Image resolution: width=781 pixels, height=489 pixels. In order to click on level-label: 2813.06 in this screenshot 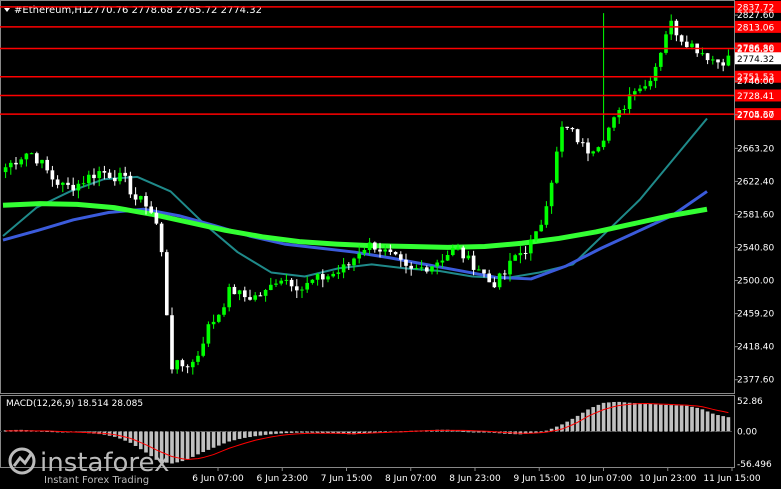, I will do `click(755, 28)`.